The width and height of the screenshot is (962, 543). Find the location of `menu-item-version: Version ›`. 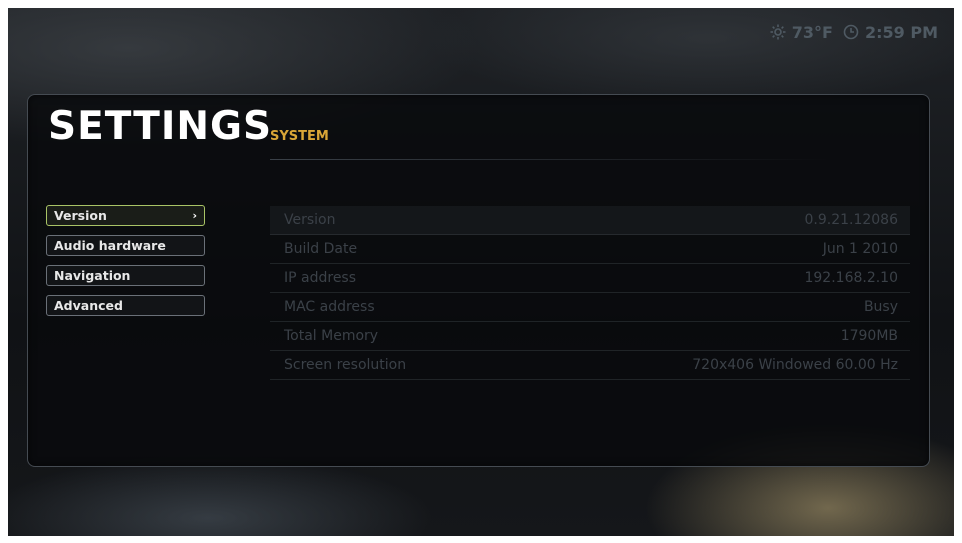

menu-item-version: Version › is located at coordinates (125, 215).